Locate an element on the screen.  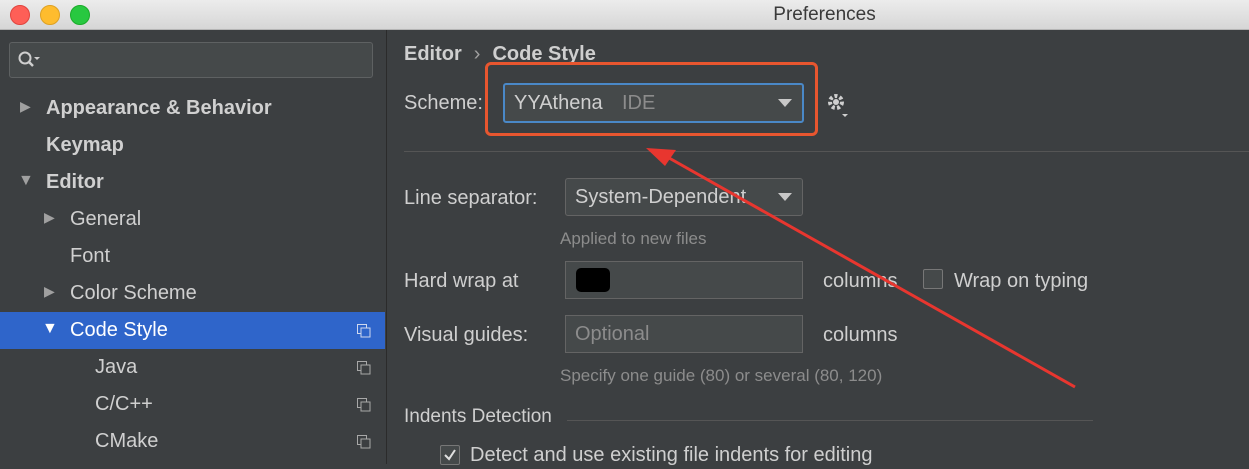
tree-item-c-cpp: C/C++ is located at coordinates (124, 404).